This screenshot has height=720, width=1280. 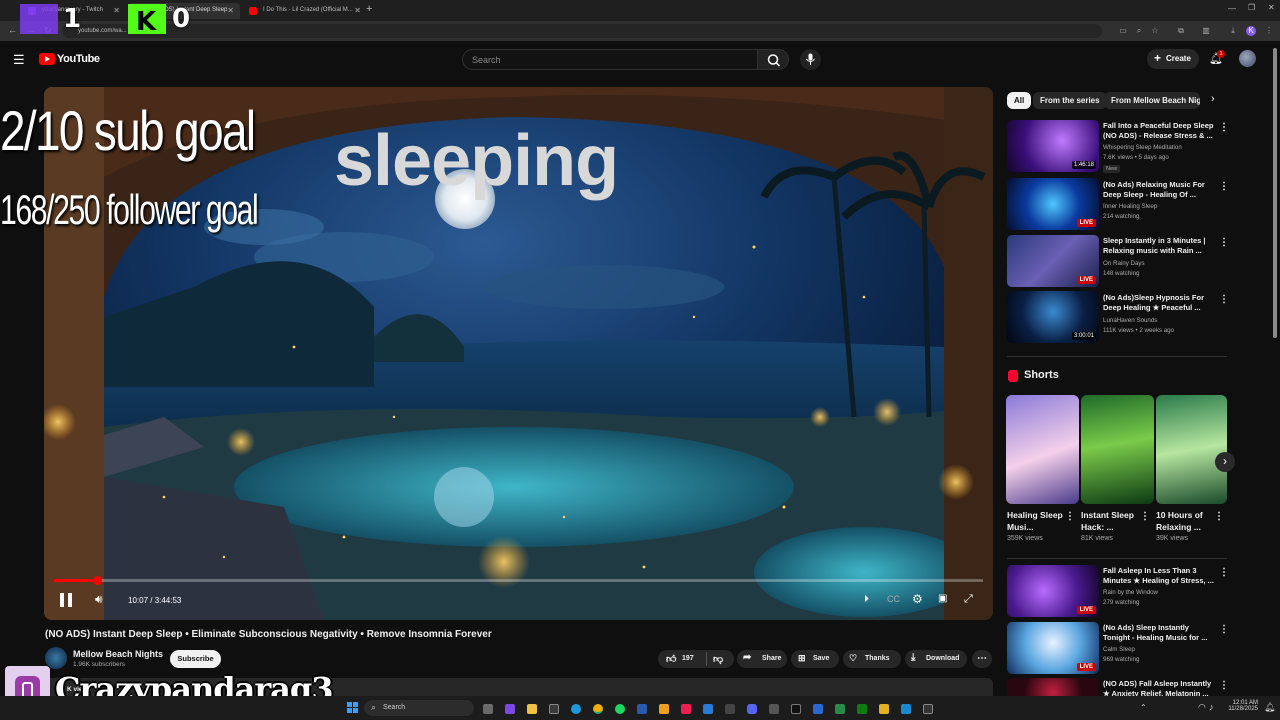 What do you see at coordinates (1159, 650) in the screenshot?
I see `rec-channel: Calm Sleep` at bounding box center [1159, 650].